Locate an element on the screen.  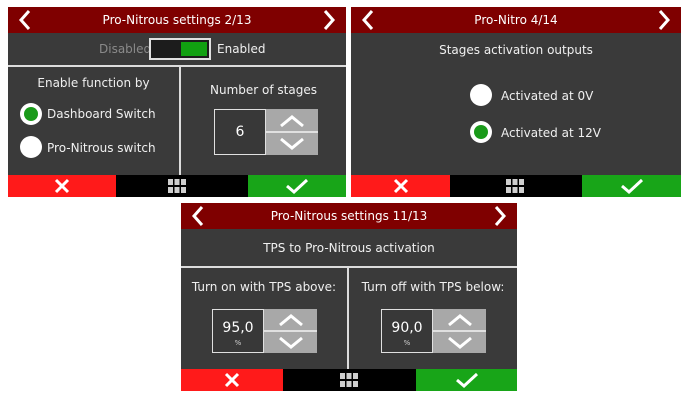
radio-activated-12v is located at coordinates (481, 132).